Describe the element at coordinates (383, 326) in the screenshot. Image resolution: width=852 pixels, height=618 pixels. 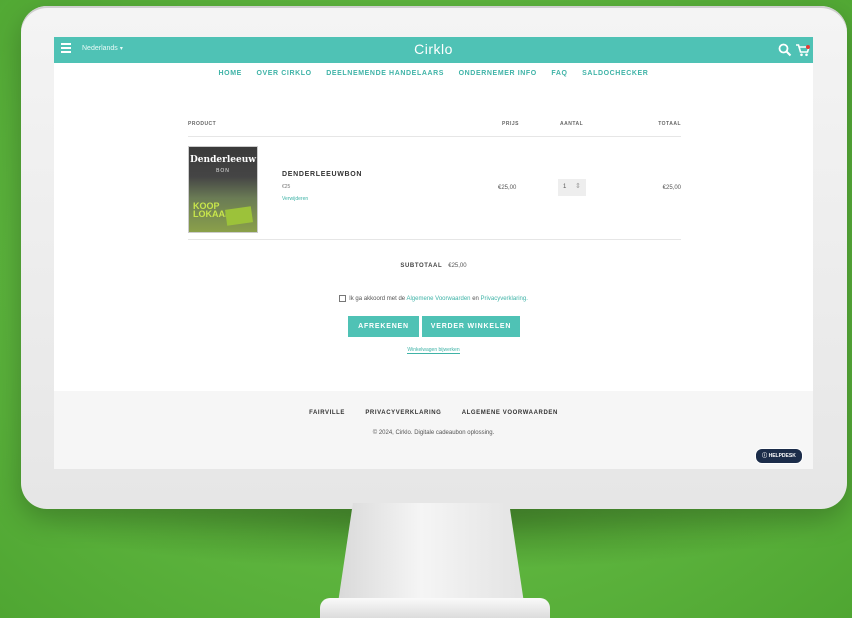
I see `checkout-button: AFREKENEN` at that location.